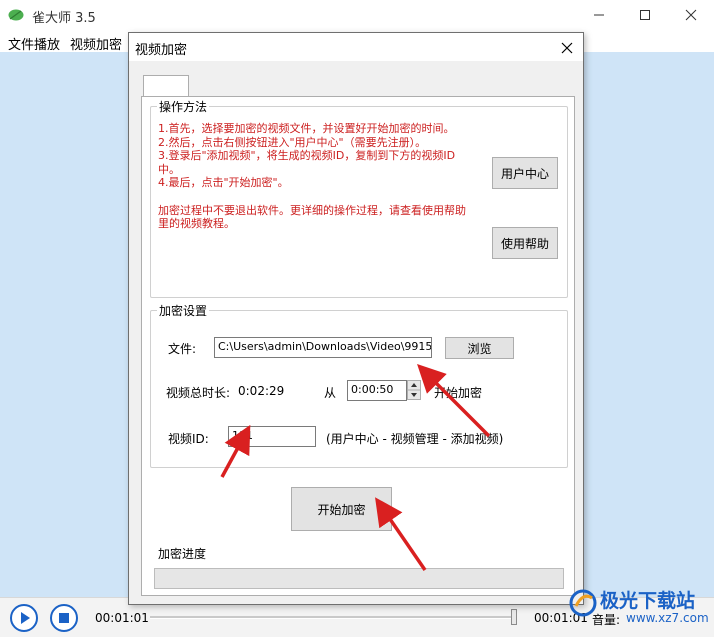 This screenshot has width=714, height=637. I want to click on video-id-hint: (用户中心 - 视频管理 - 添加视频), so click(415, 439).